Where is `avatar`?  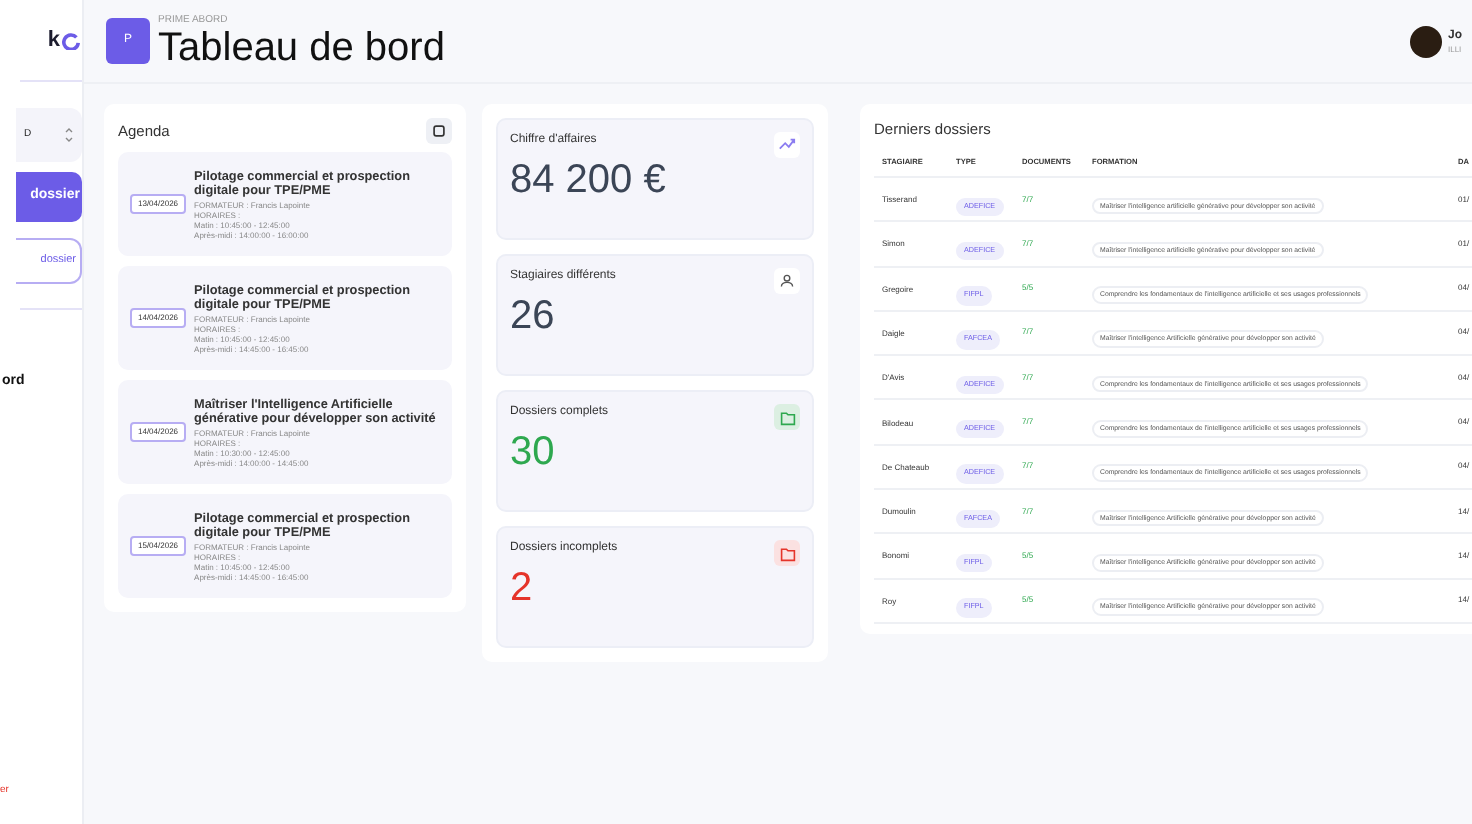 avatar is located at coordinates (1426, 41).